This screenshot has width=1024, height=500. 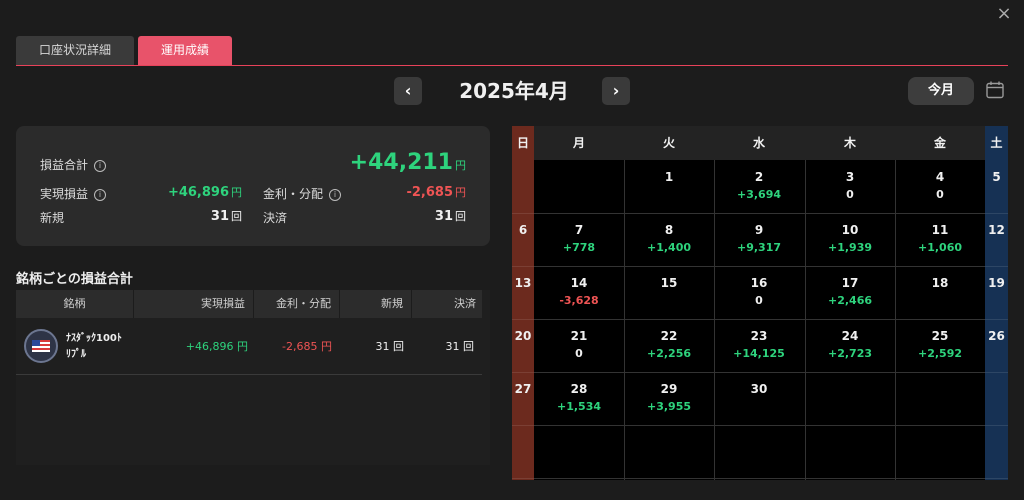 I want to click on header-settle: 決済, so click(x=447, y=304).